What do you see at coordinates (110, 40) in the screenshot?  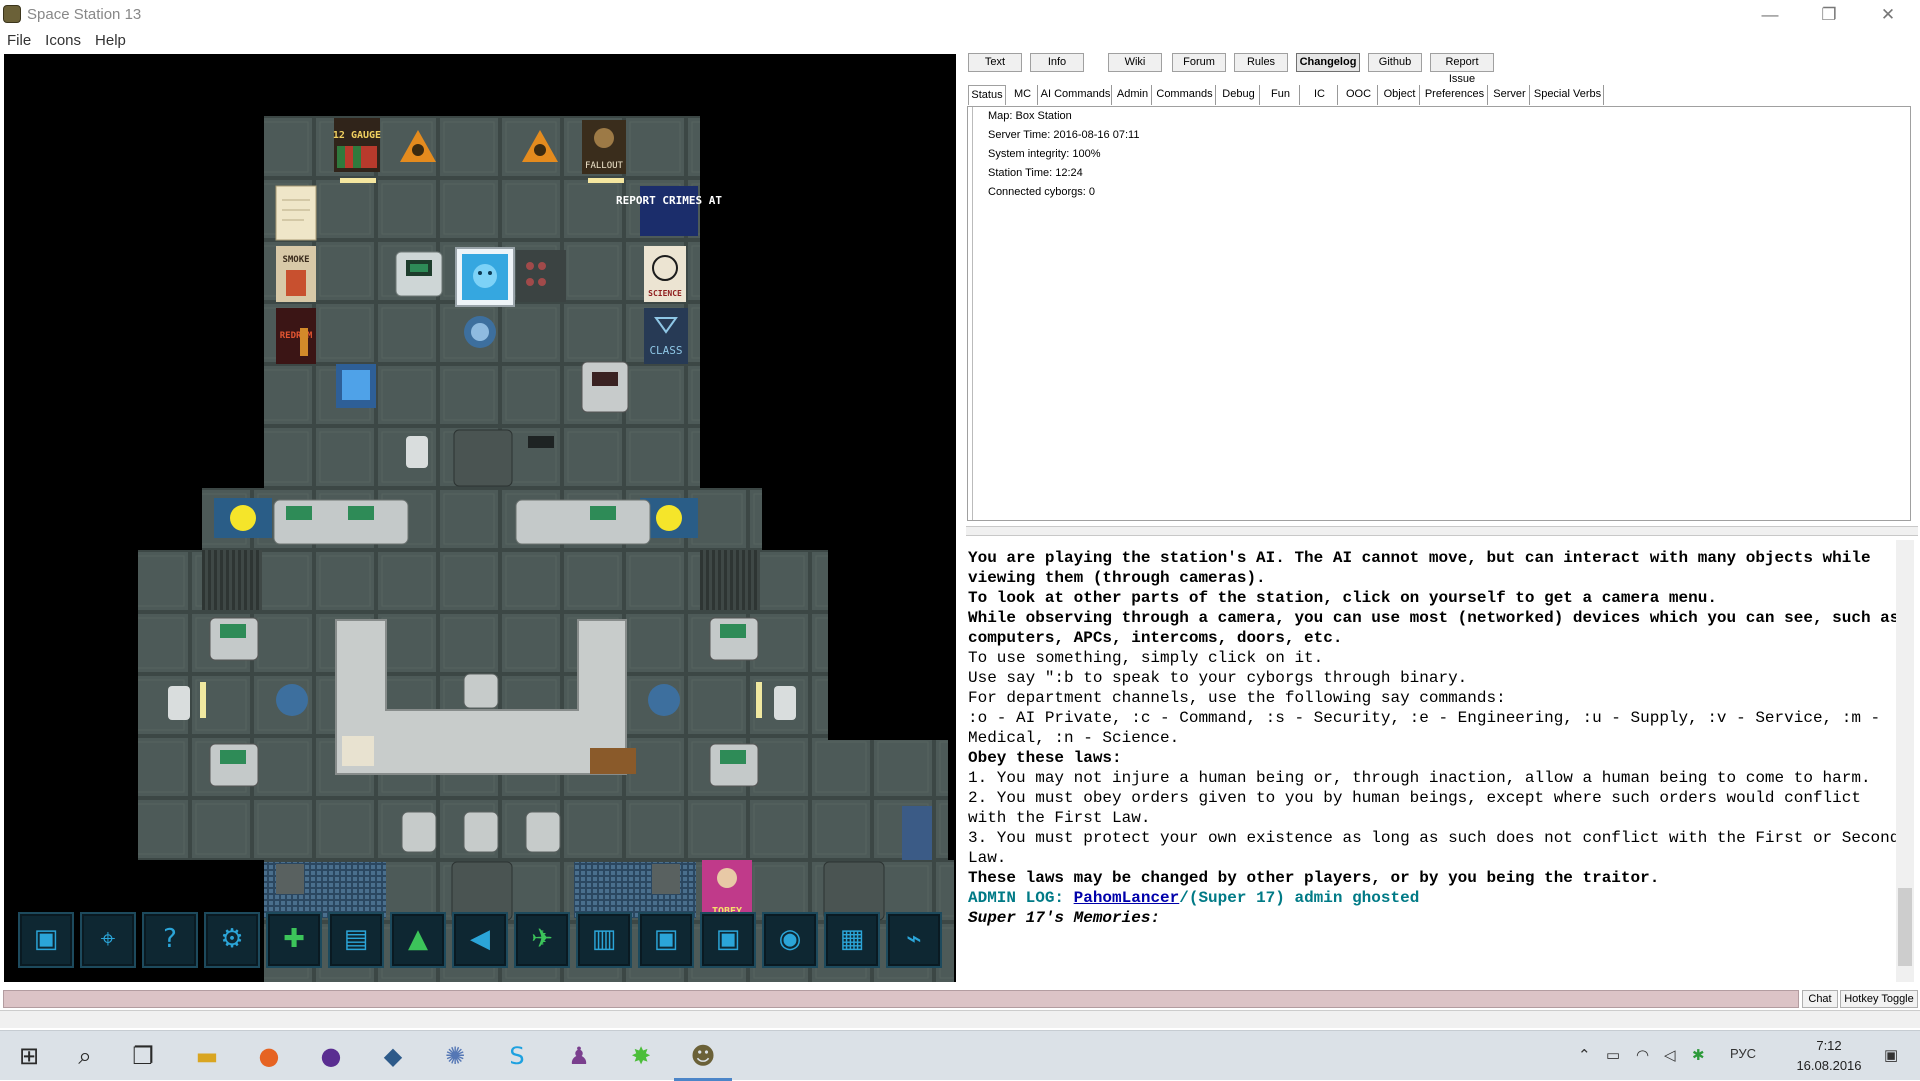 I see `menu-help: Help` at bounding box center [110, 40].